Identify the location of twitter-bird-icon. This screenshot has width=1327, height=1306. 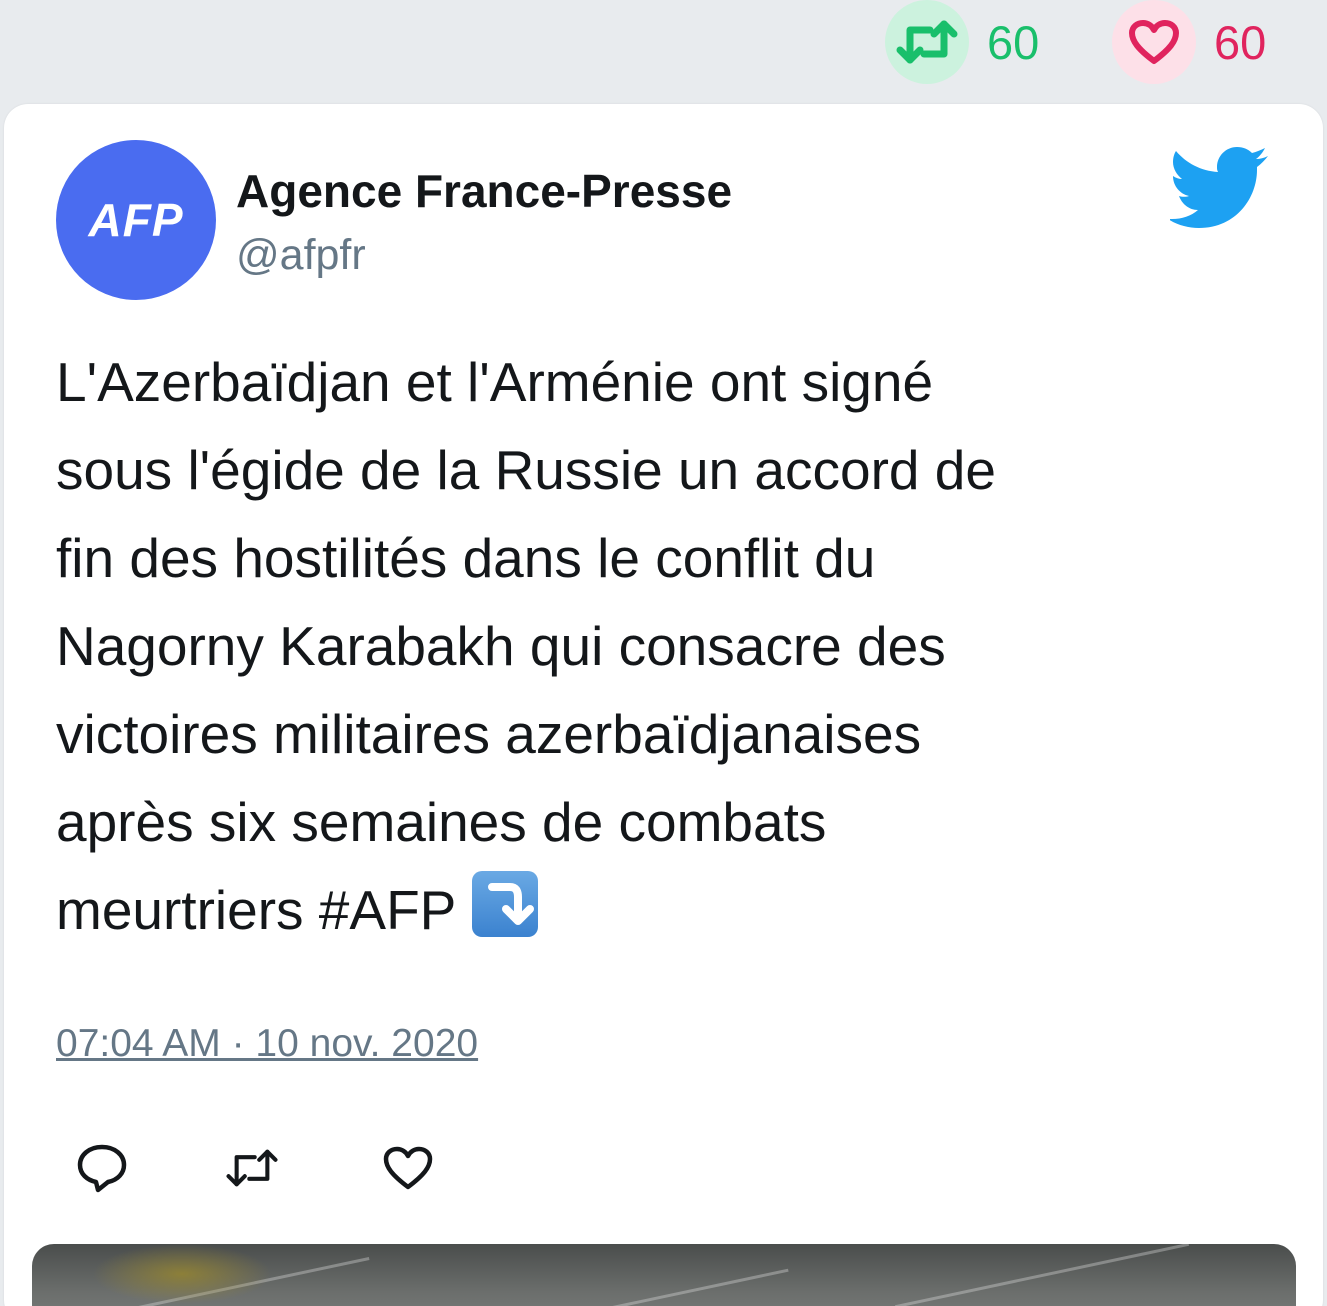
(1220, 187).